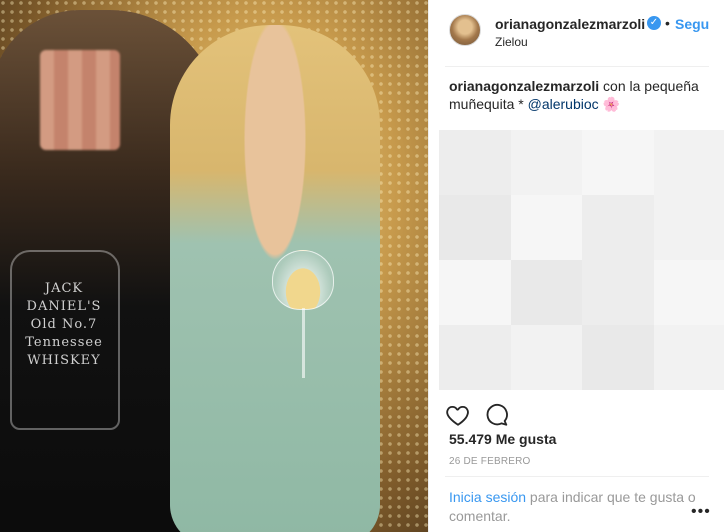  Describe the element at coordinates (80, 100) in the screenshot. I see `pixelated-face` at that location.